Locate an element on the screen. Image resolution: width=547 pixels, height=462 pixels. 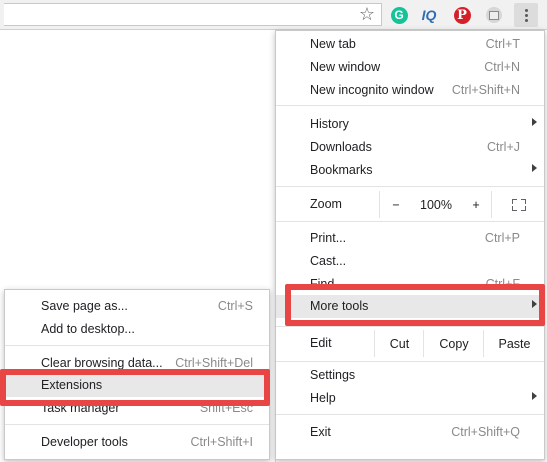
edit-row: Edit Cut Copy Paste is located at coordinates (410, 343).